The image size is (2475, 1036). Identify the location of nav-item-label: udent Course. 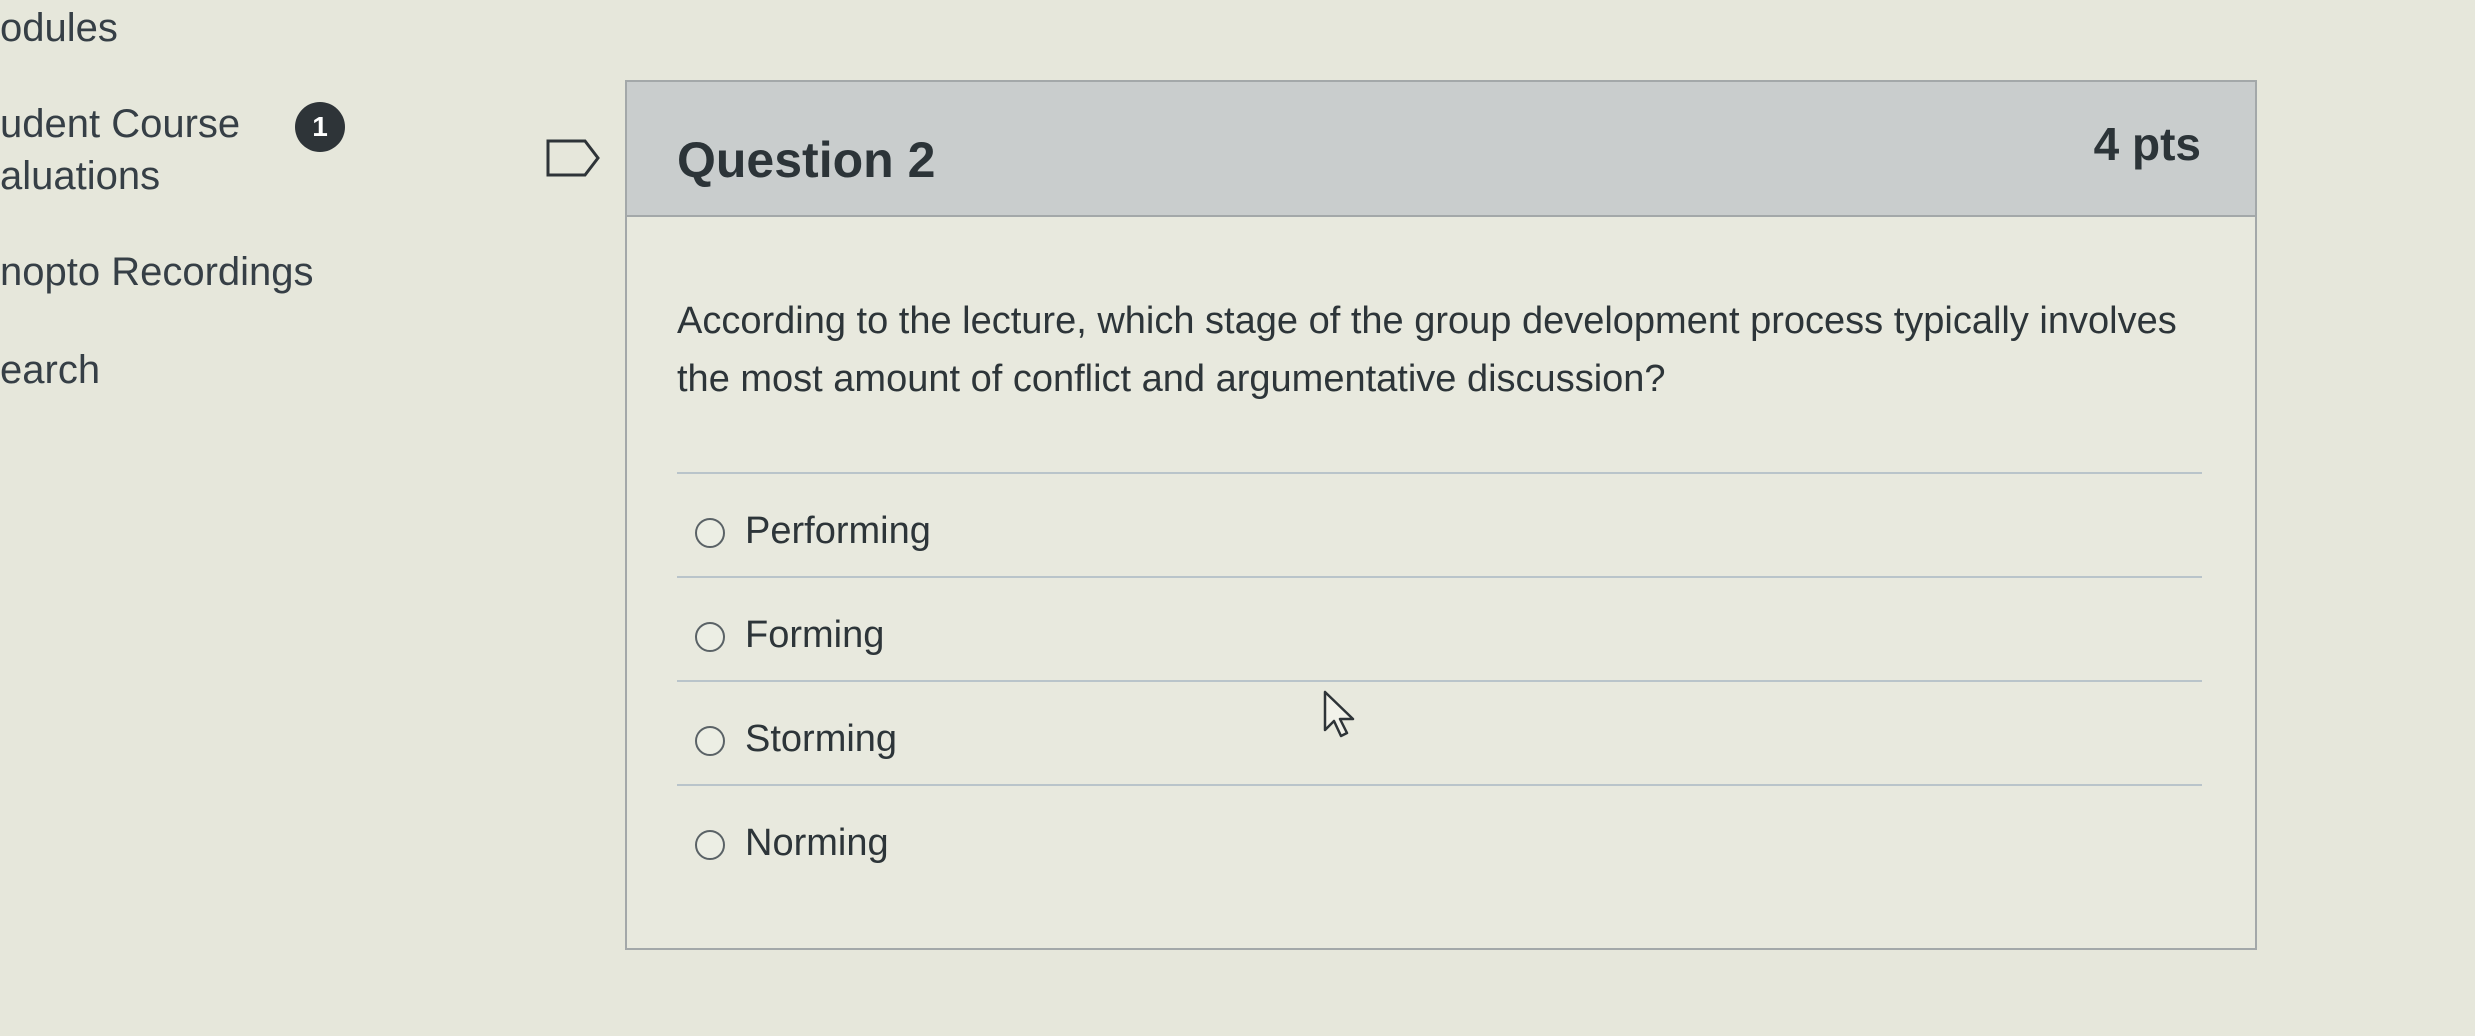
(120, 124).